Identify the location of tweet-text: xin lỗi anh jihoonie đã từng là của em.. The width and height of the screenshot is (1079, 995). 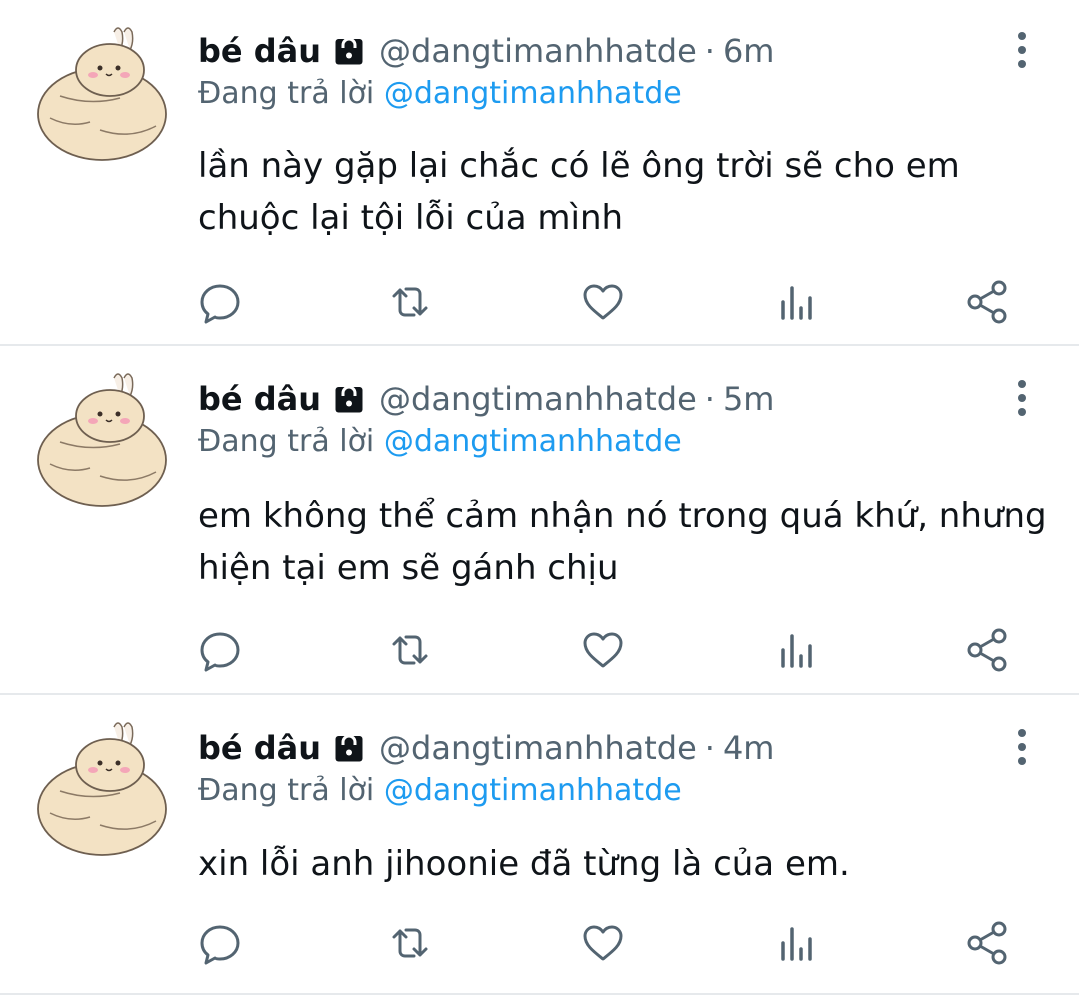
(524, 864).